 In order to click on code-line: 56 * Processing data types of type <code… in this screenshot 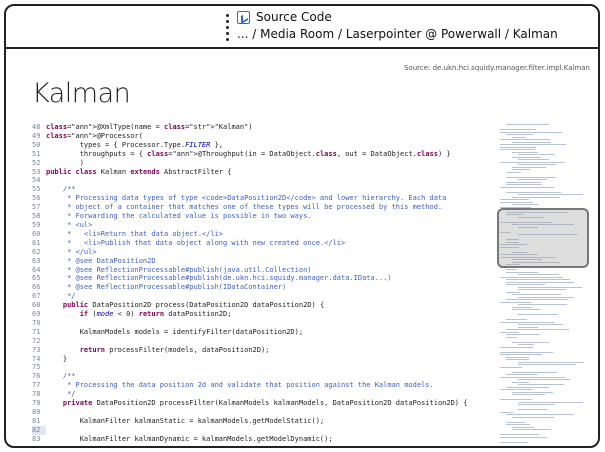, I will do `click(267, 198)`.